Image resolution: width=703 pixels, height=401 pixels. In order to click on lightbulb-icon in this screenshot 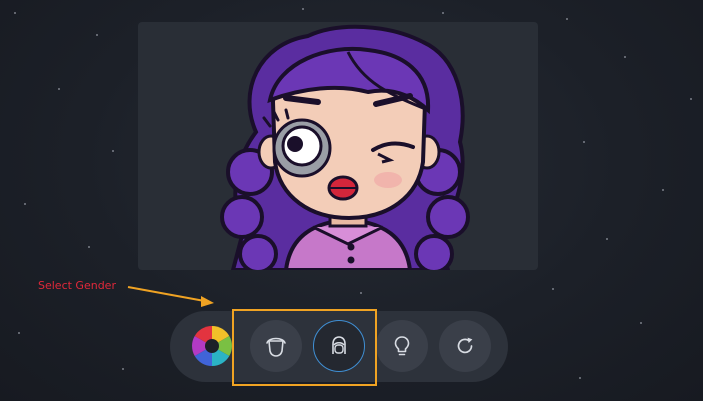, I will do `click(402, 346)`.